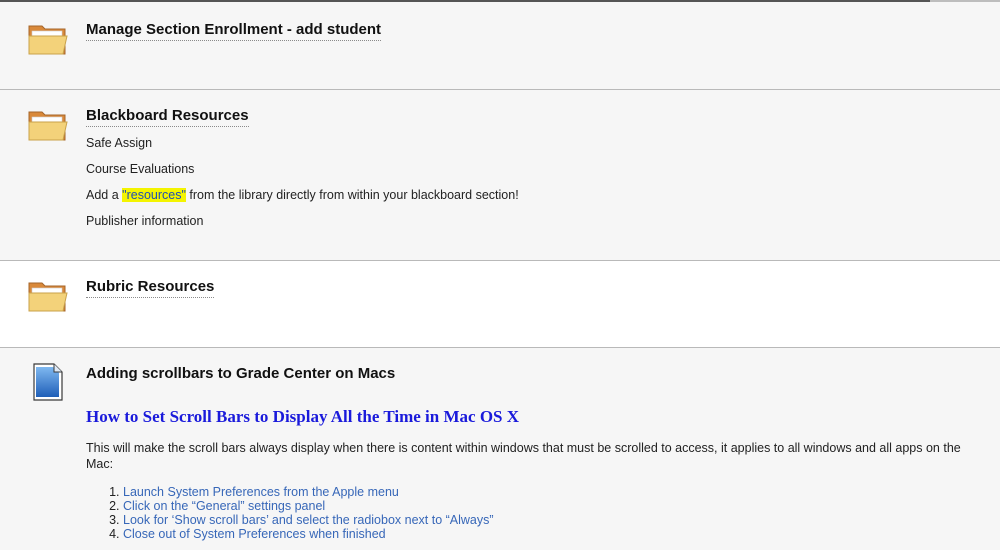 The width and height of the screenshot is (1000, 550). I want to click on list-item: Click on the “General” settings panel, so click(308, 506).